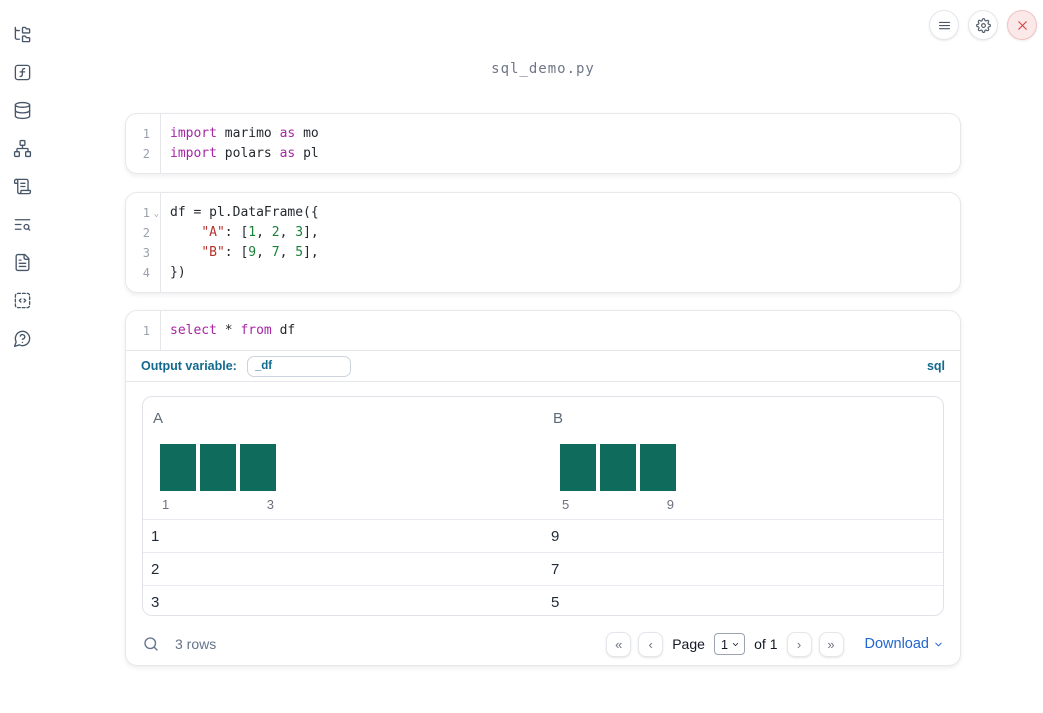  I want to click on close-icon, so click(1022, 25).